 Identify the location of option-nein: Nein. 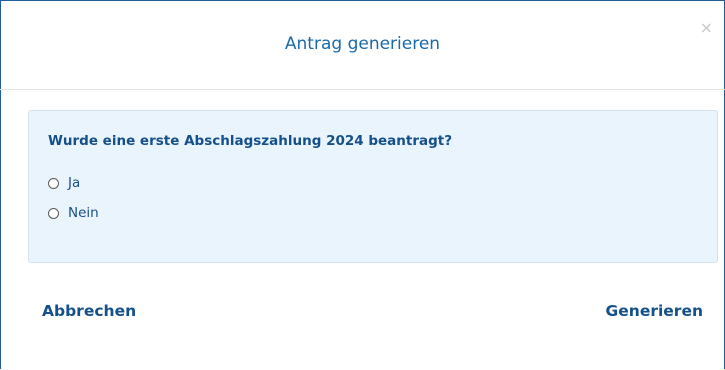
(73, 213).